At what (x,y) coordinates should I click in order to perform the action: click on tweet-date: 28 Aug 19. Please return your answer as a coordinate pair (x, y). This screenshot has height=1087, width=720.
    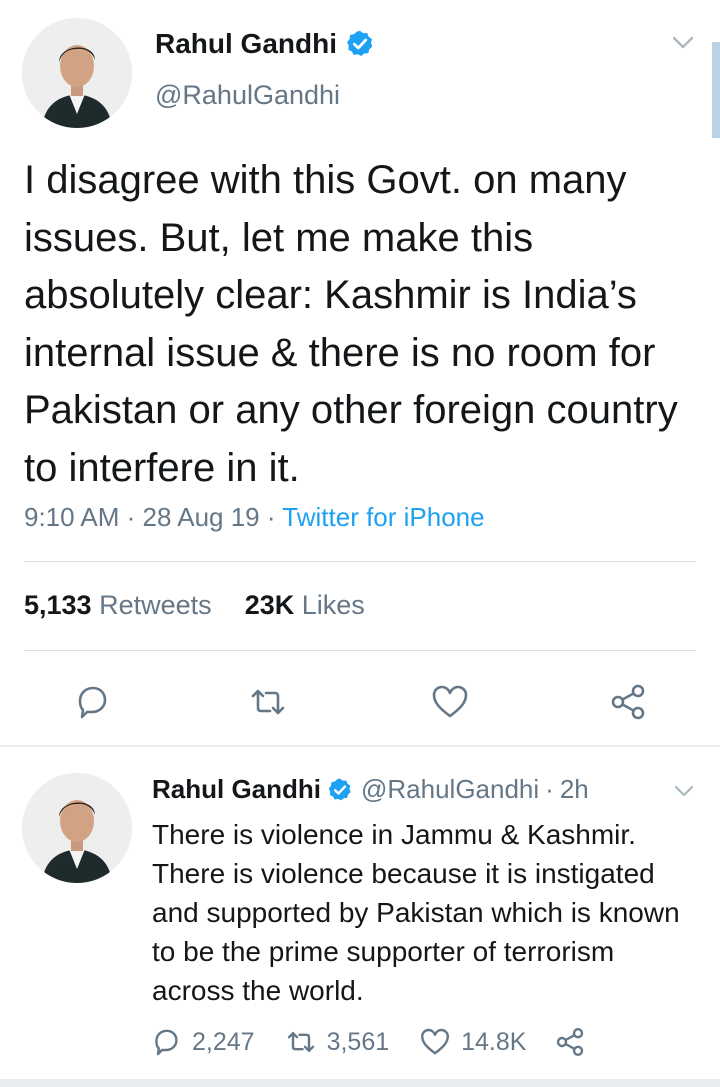
    Looking at the image, I should click on (201, 517).